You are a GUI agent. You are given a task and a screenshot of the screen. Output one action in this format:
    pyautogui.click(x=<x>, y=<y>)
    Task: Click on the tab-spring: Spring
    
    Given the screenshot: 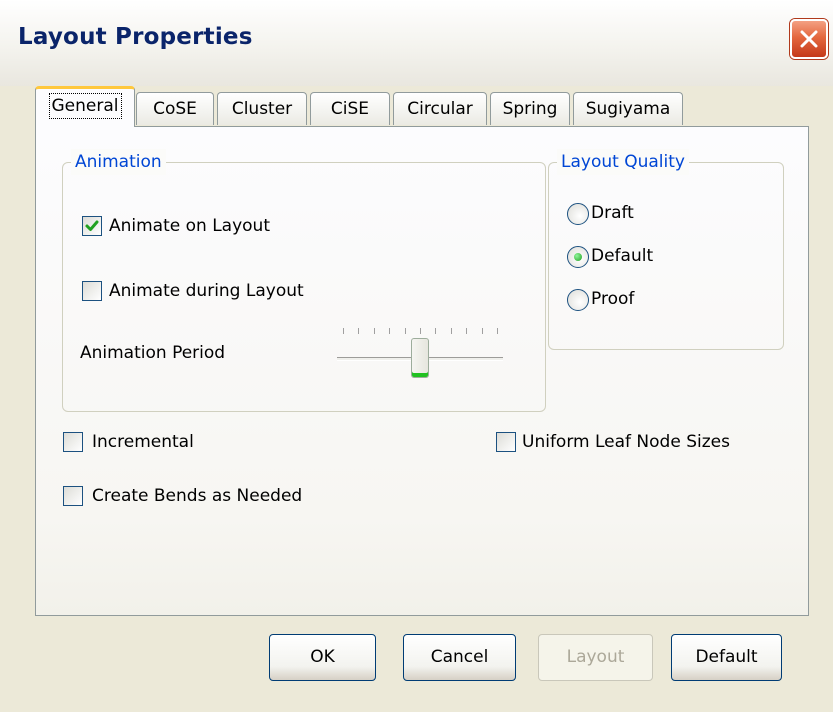 What is the action you would take?
    pyautogui.click(x=530, y=108)
    